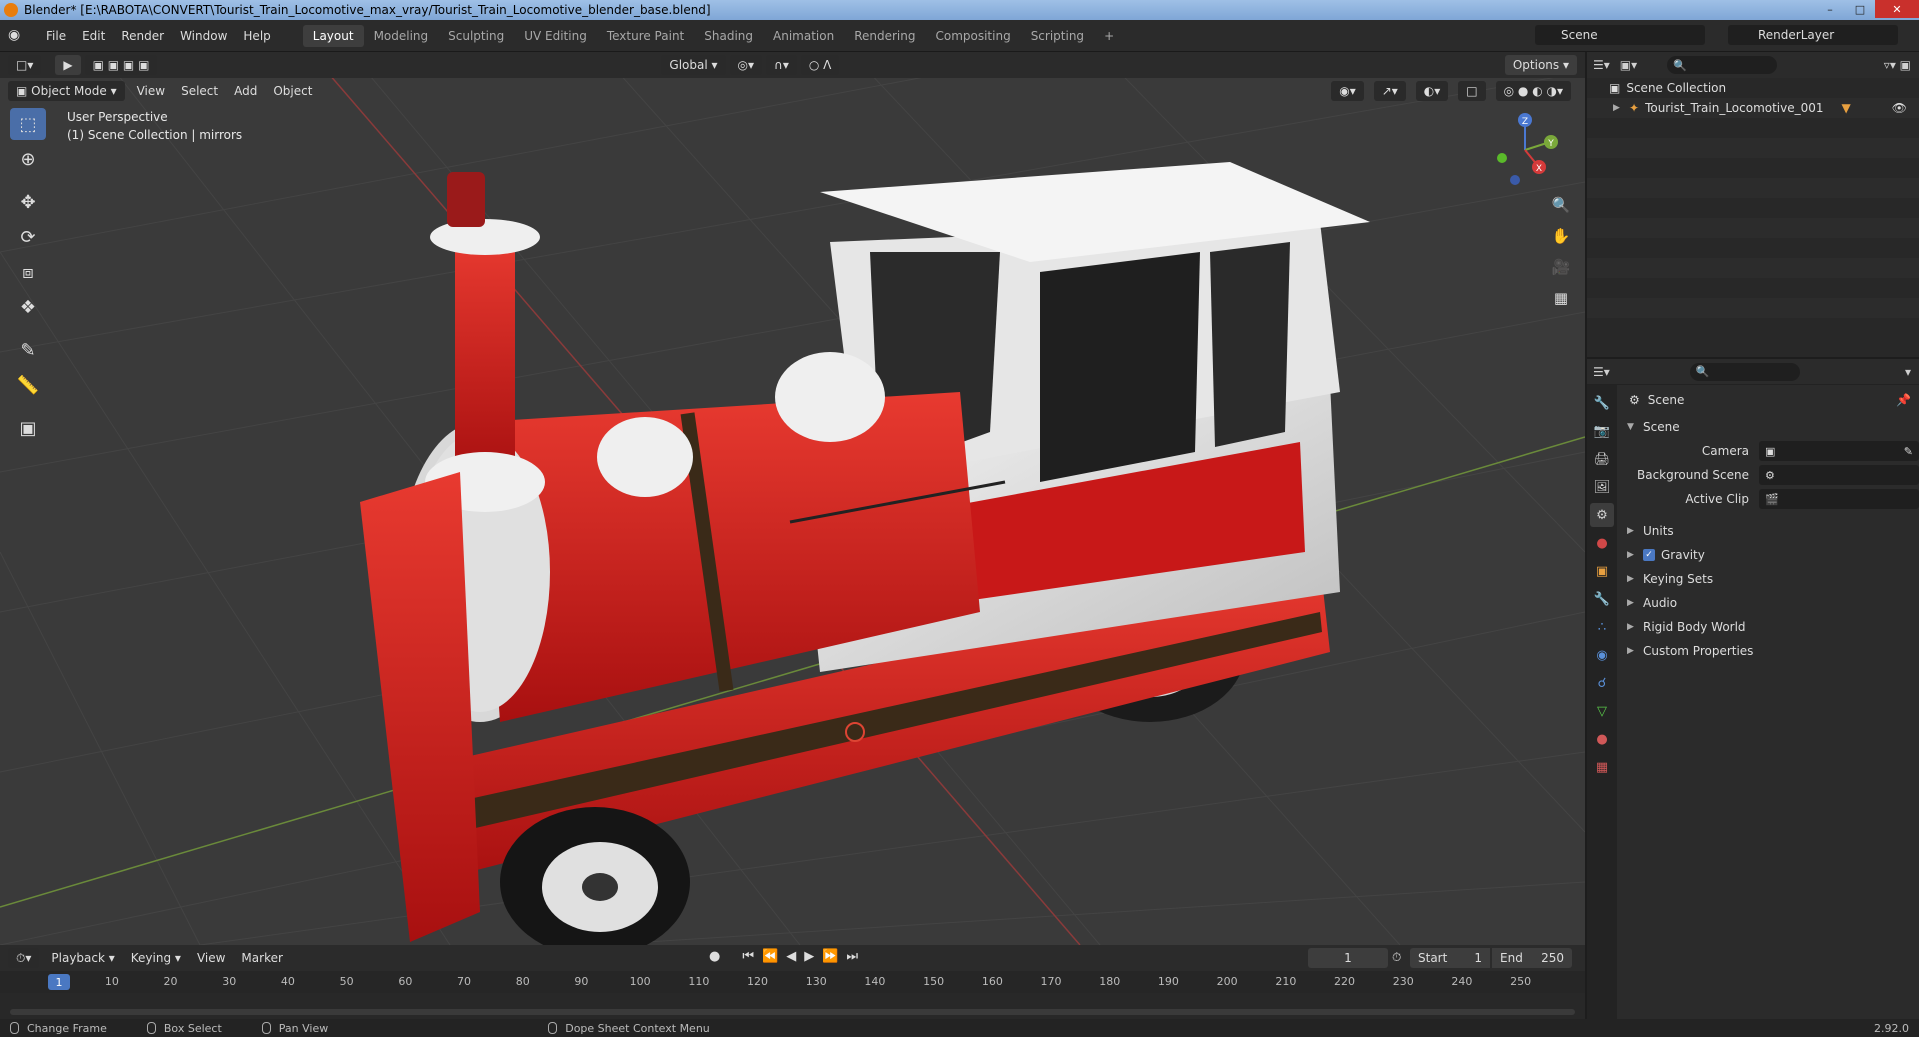 The image size is (1919, 1037). What do you see at coordinates (1908, 372) in the screenshot?
I see `chevron-down-icon: ▾` at bounding box center [1908, 372].